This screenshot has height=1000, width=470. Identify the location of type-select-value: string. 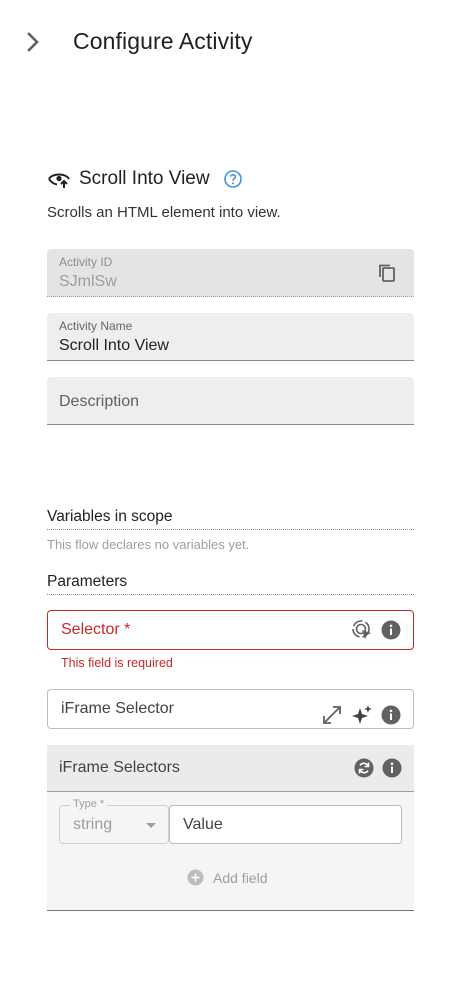
(93, 824).